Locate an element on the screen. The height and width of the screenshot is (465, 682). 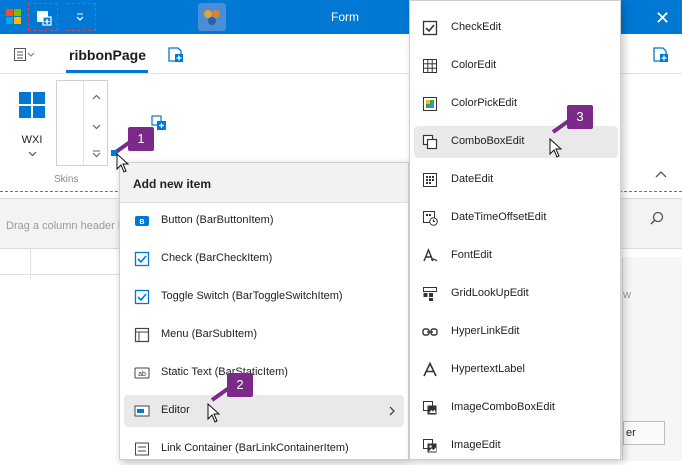
color-pick-icon is located at coordinates (430, 104).